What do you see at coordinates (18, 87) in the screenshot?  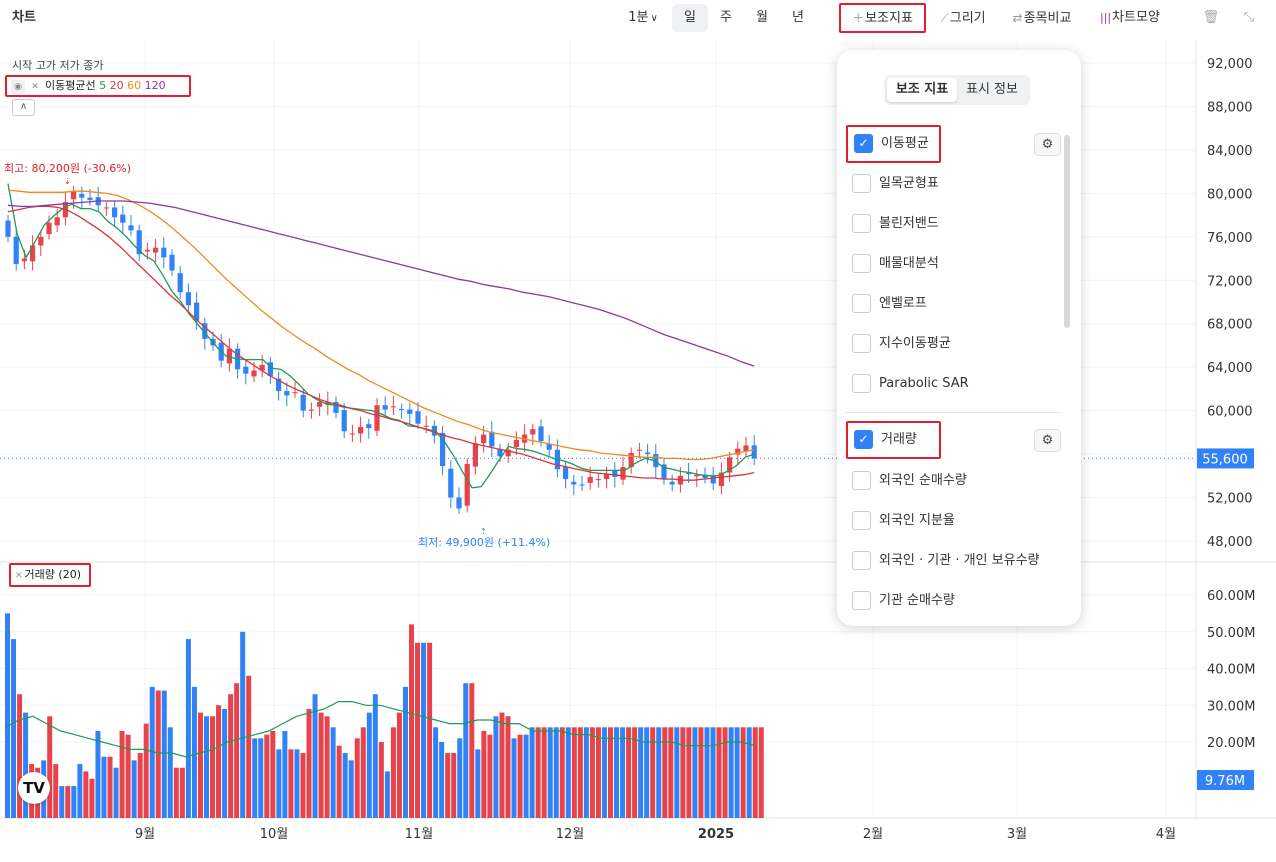 I see `eye-off-icon: ◉` at bounding box center [18, 87].